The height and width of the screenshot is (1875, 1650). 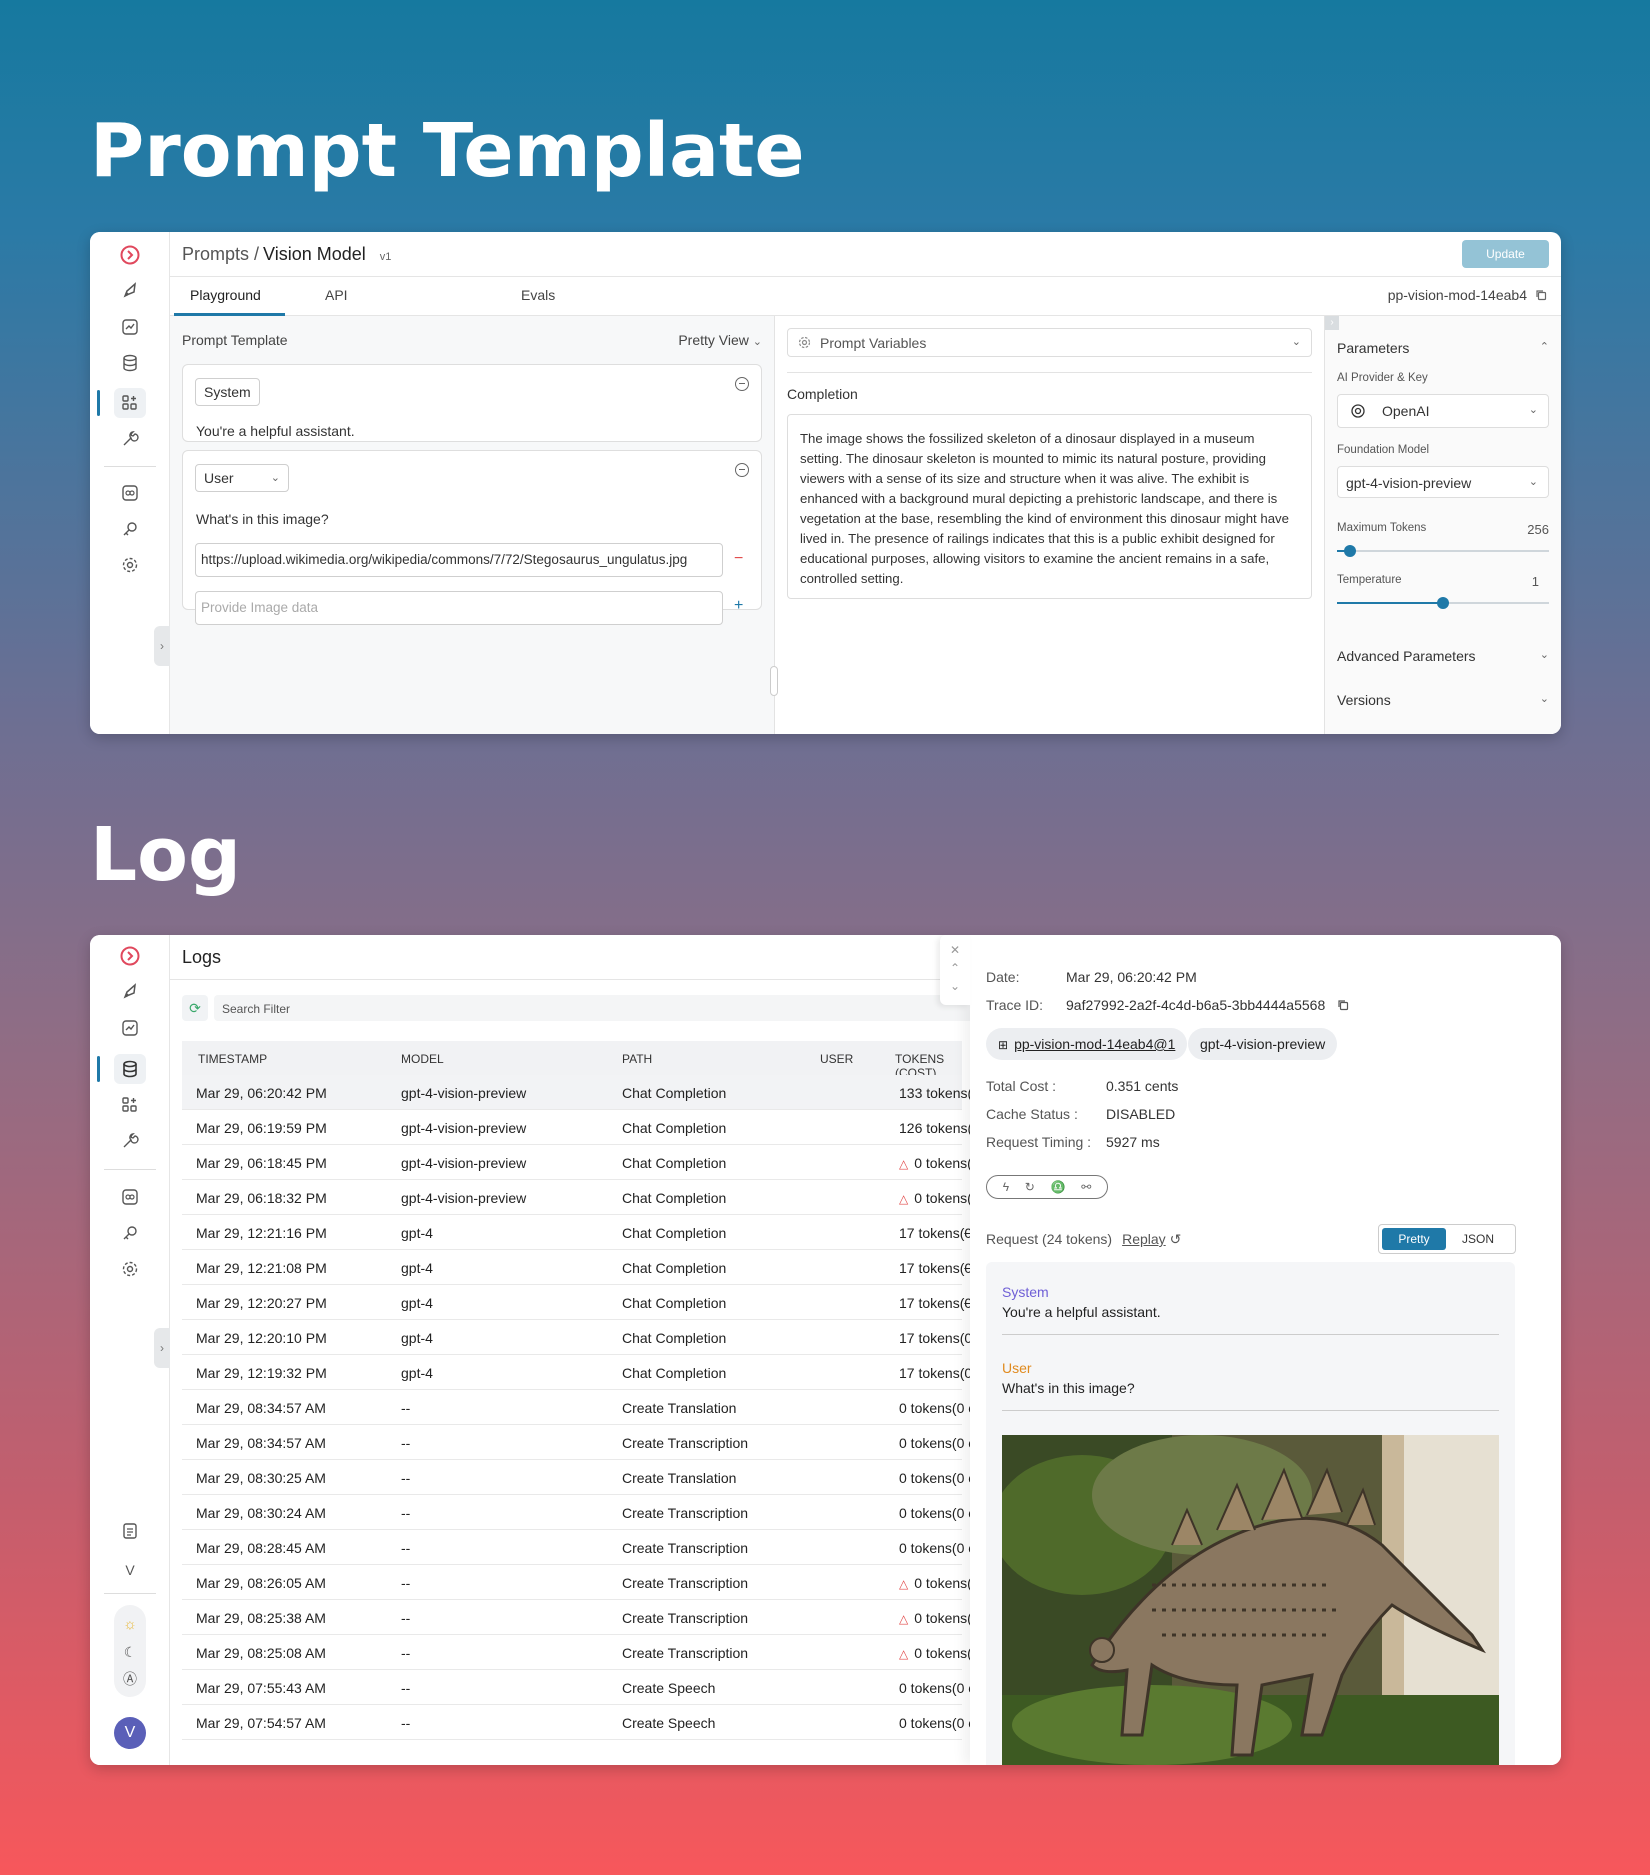 What do you see at coordinates (1505, 254) in the screenshot?
I see `update-button: Update` at bounding box center [1505, 254].